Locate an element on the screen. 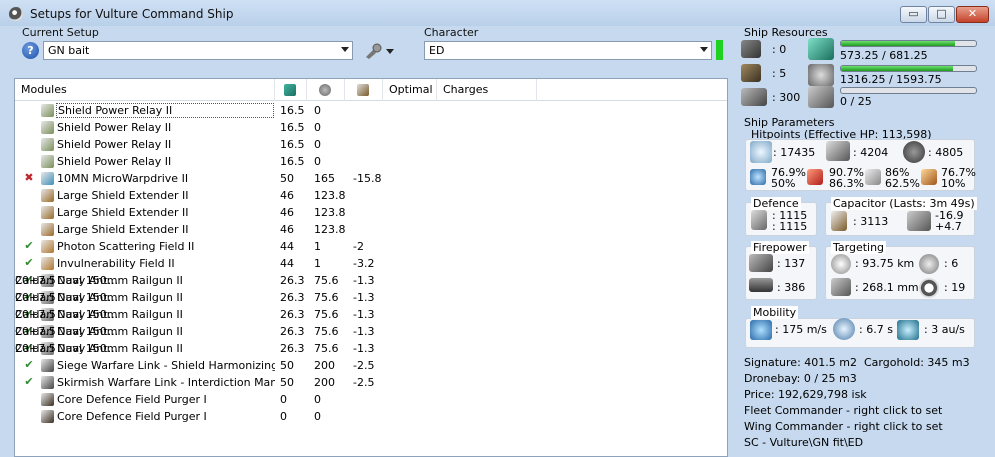 This screenshot has height=457, width=995. current-setup-label: Current Setup is located at coordinates (60, 32).